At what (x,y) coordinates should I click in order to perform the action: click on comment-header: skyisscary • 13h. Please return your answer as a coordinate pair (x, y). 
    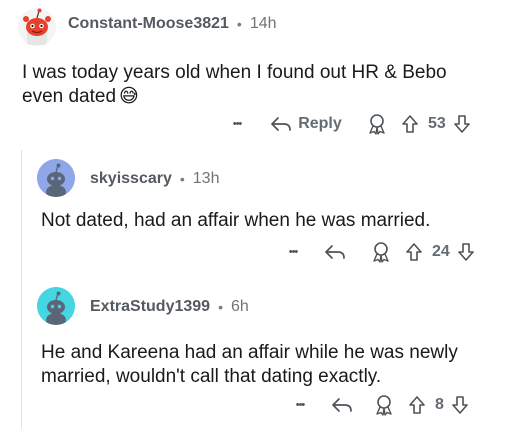
    Looking at the image, I should click on (154, 179).